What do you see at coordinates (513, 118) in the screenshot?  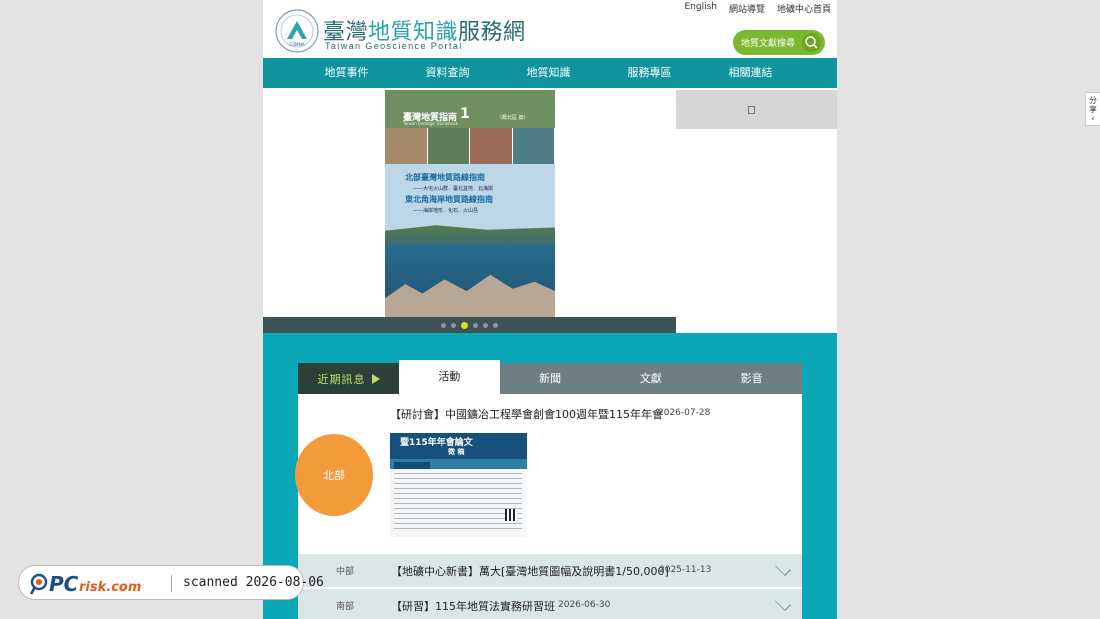 I see `cover-tag: （概北區 篇）` at bounding box center [513, 118].